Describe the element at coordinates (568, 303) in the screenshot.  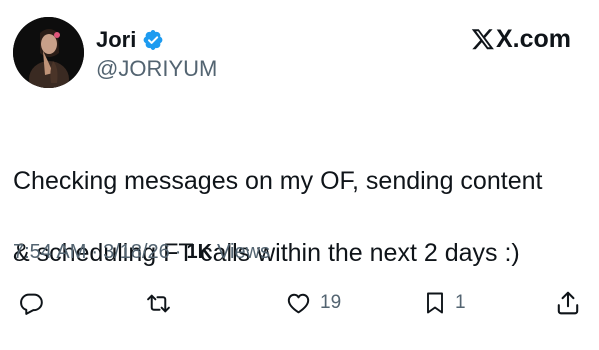
I see `share-icon` at that location.